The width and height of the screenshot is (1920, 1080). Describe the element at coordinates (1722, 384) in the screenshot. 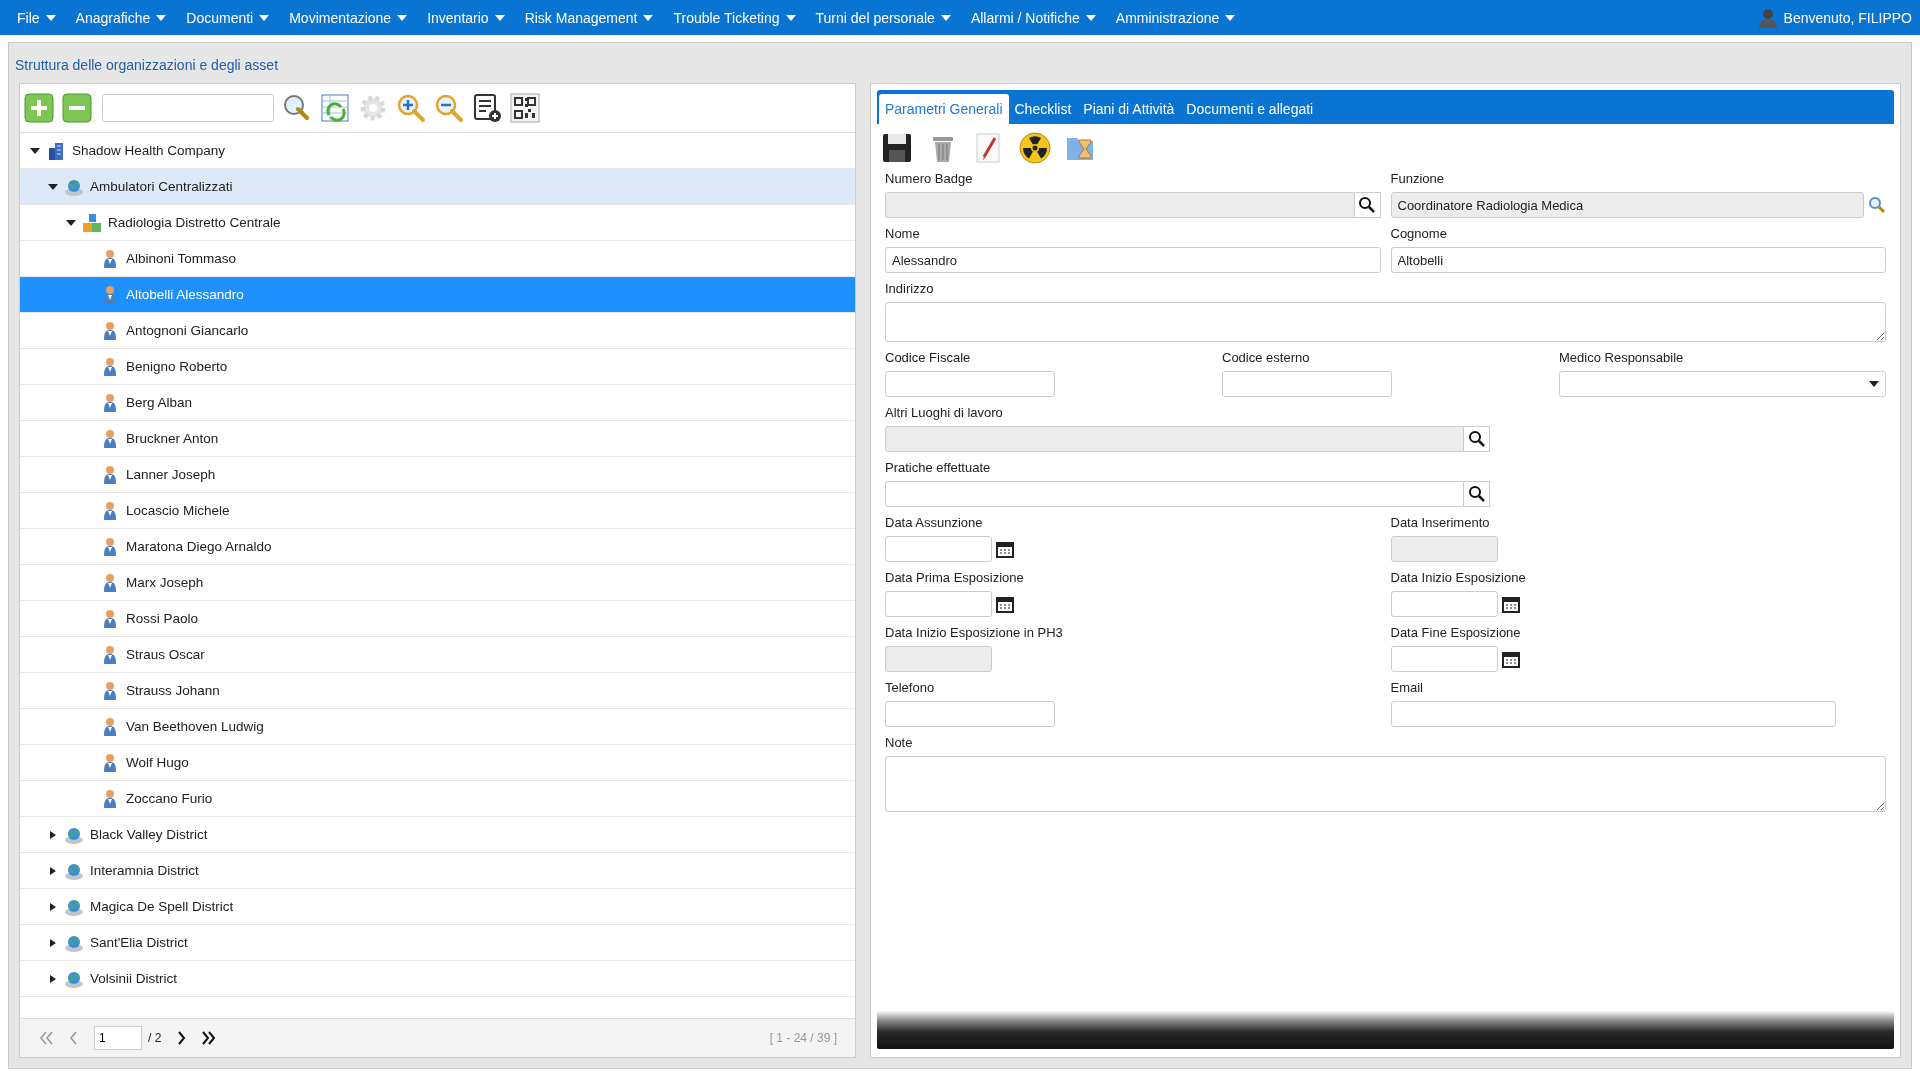

I see `dropdown-field` at that location.